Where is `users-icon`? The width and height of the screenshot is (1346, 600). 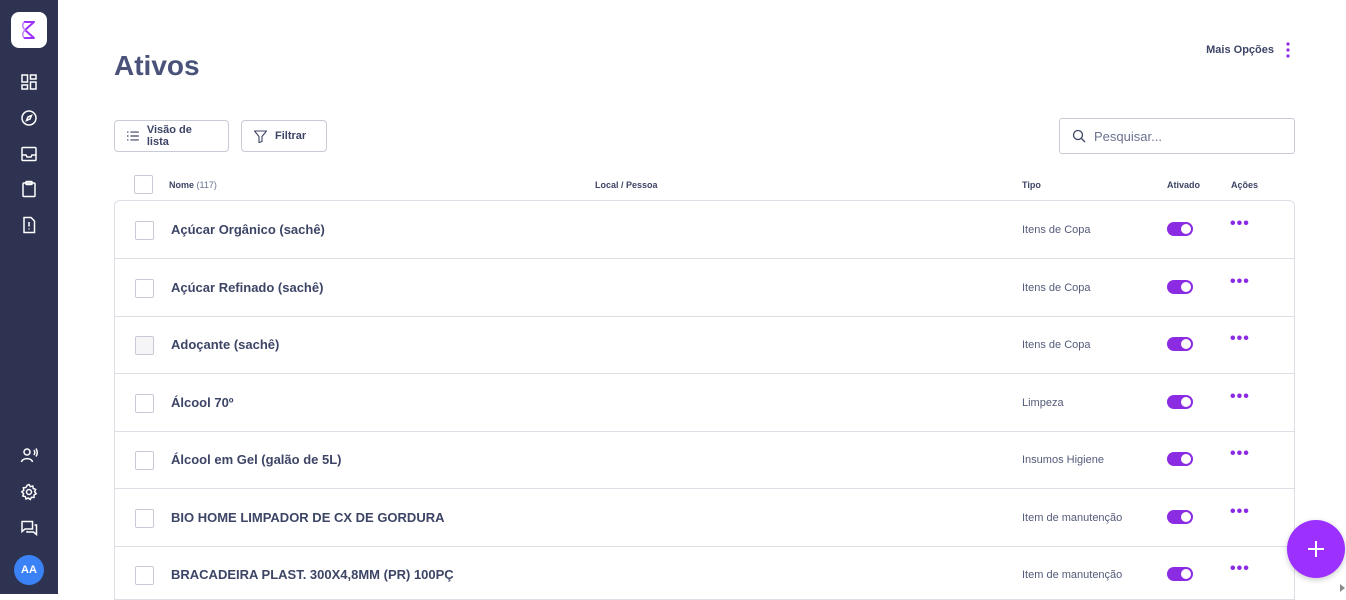
users-icon is located at coordinates (29, 455).